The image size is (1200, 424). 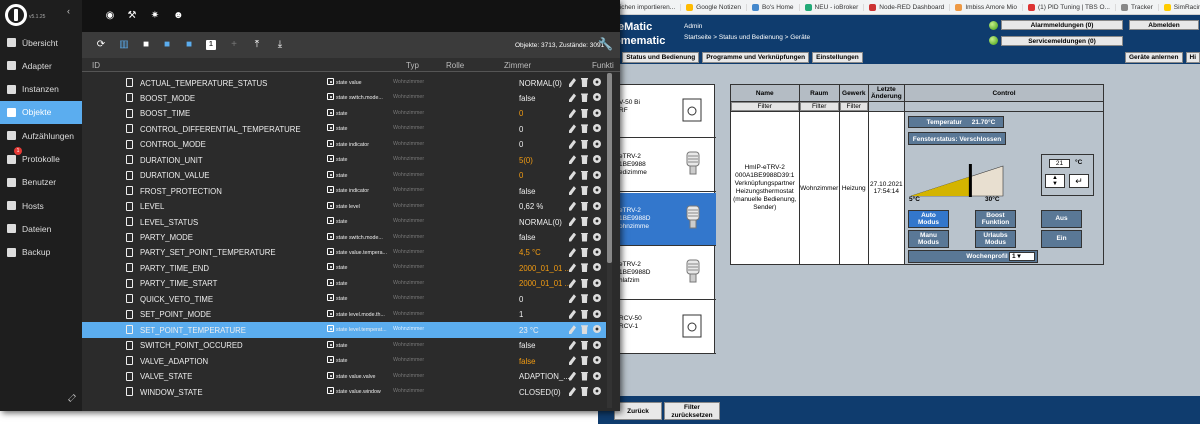 What do you see at coordinates (714, 7) in the screenshot?
I see `bookmark-item: Google Notizen` at bounding box center [714, 7].